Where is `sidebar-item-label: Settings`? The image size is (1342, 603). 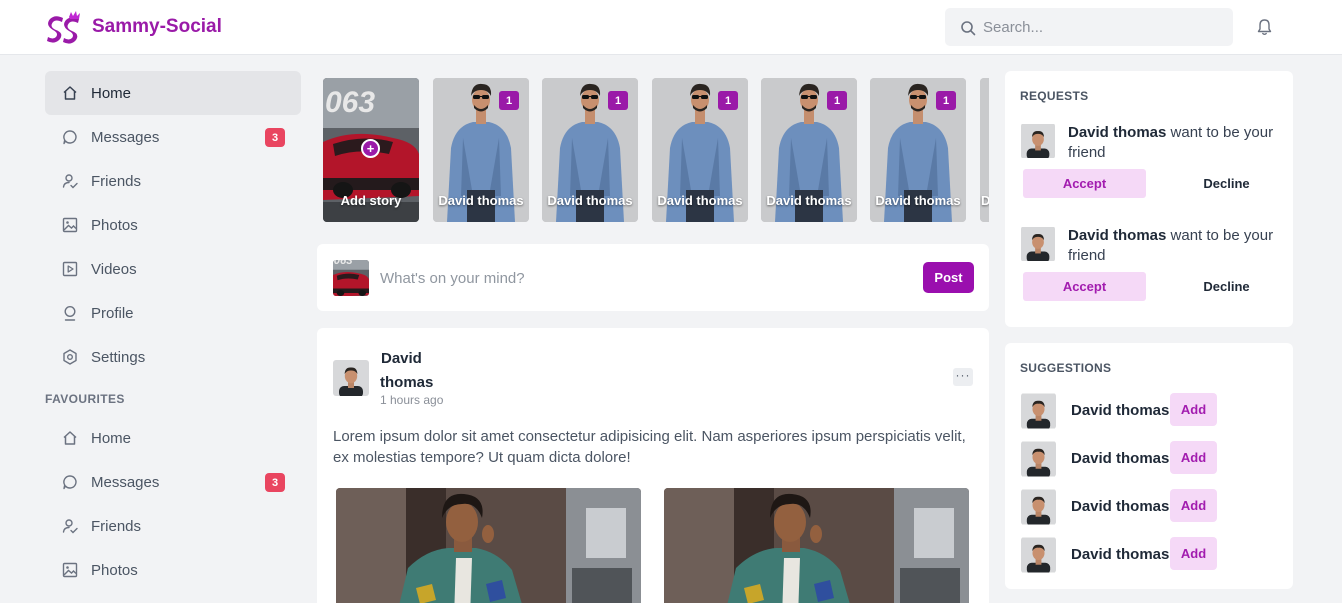 sidebar-item-label: Settings is located at coordinates (118, 357).